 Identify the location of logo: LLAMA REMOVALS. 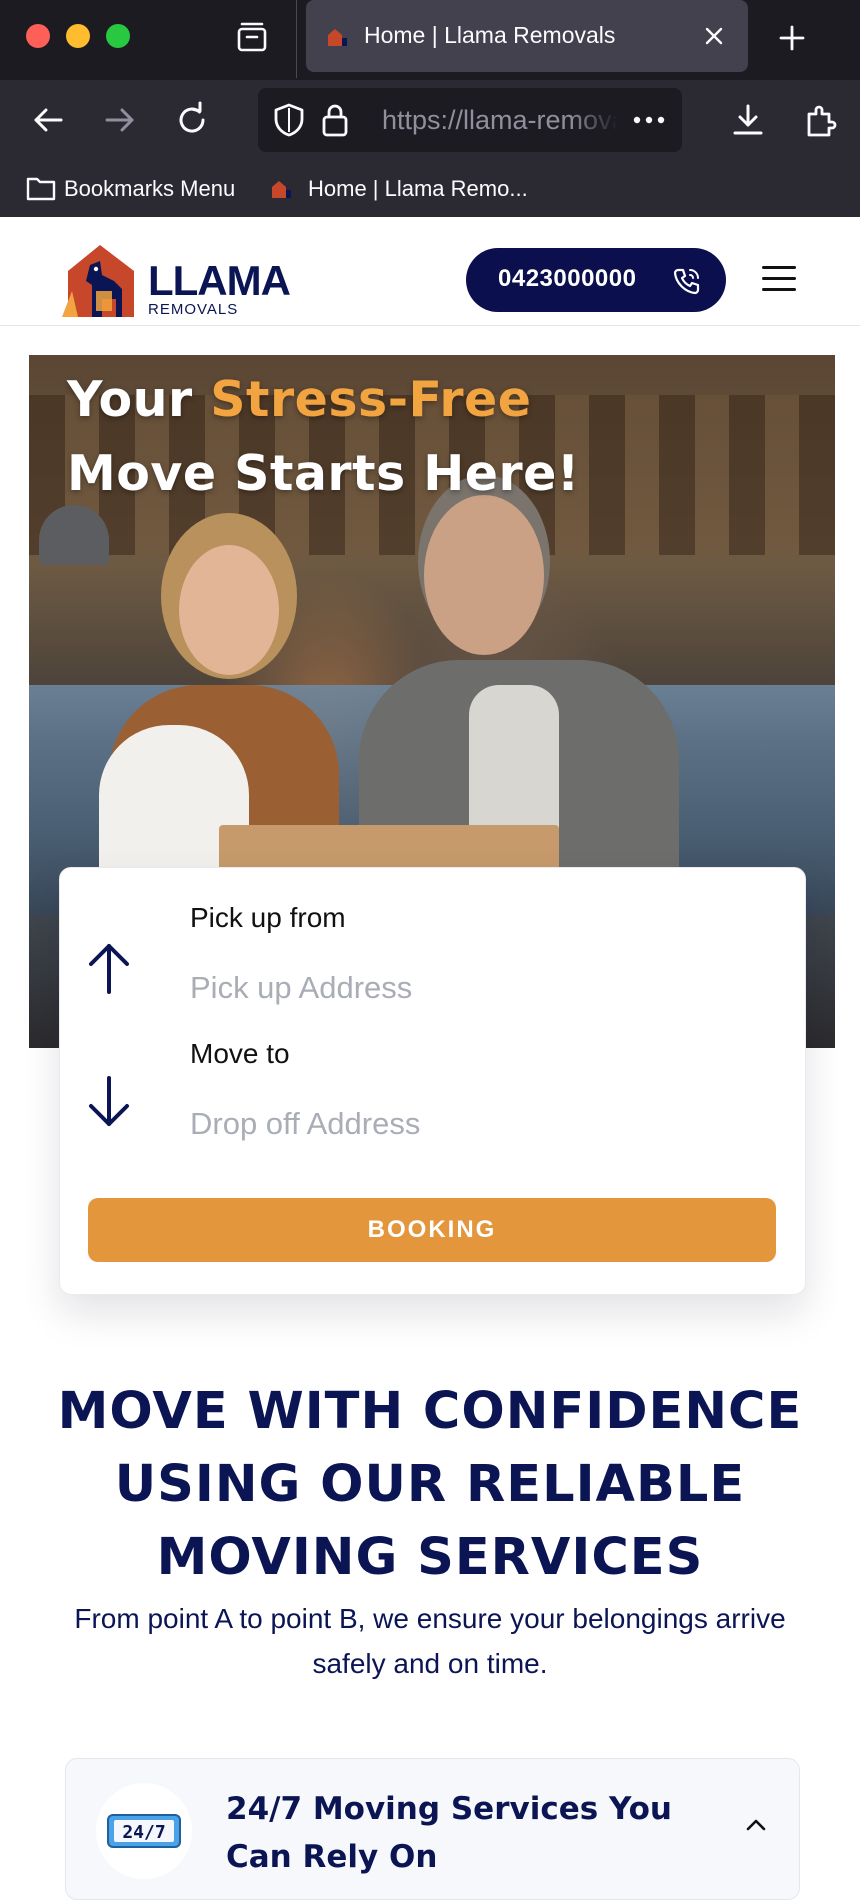
(176, 281).